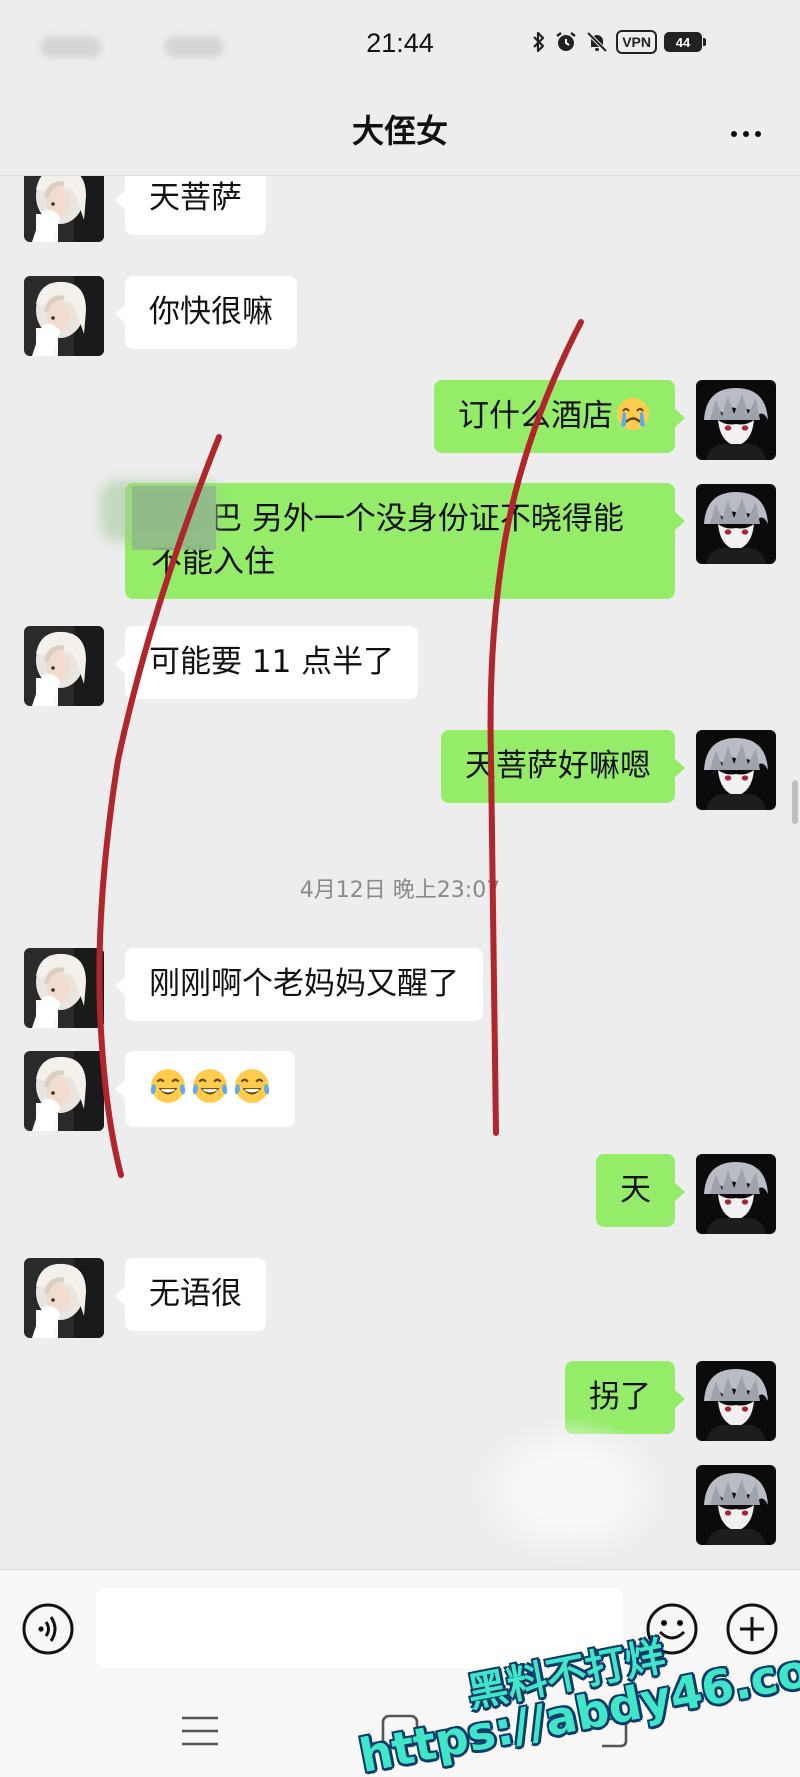  What do you see at coordinates (633, 414) in the screenshot?
I see `crying-face-emoji` at bounding box center [633, 414].